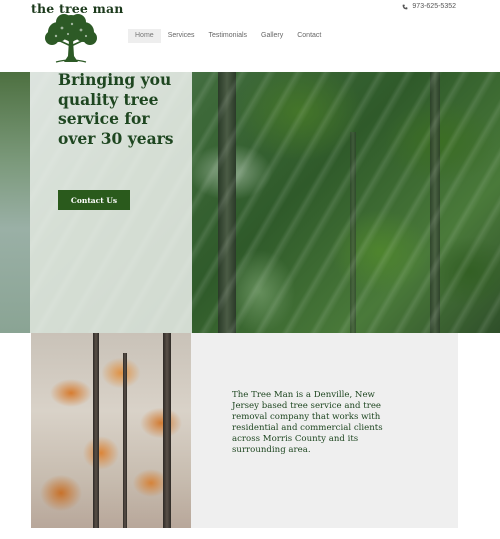 Image resolution: width=500 pixels, height=539 pixels. What do you see at coordinates (181, 36) in the screenshot?
I see `nav-item-services: Services` at bounding box center [181, 36].